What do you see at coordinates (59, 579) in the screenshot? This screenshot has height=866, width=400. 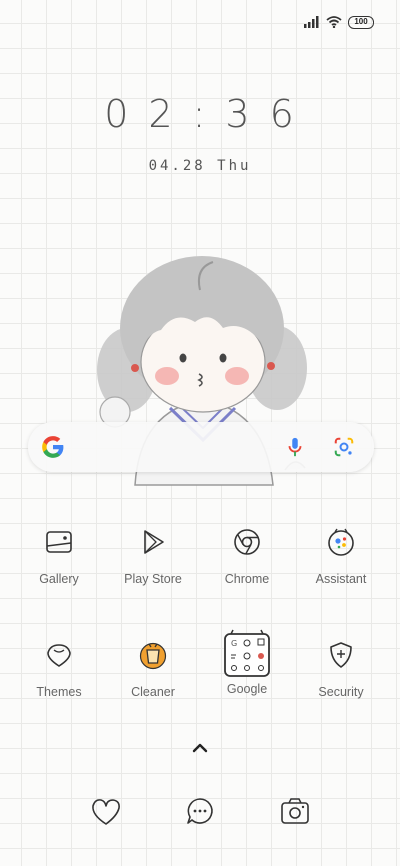 I see `app-label: Gallery` at bounding box center [59, 579].